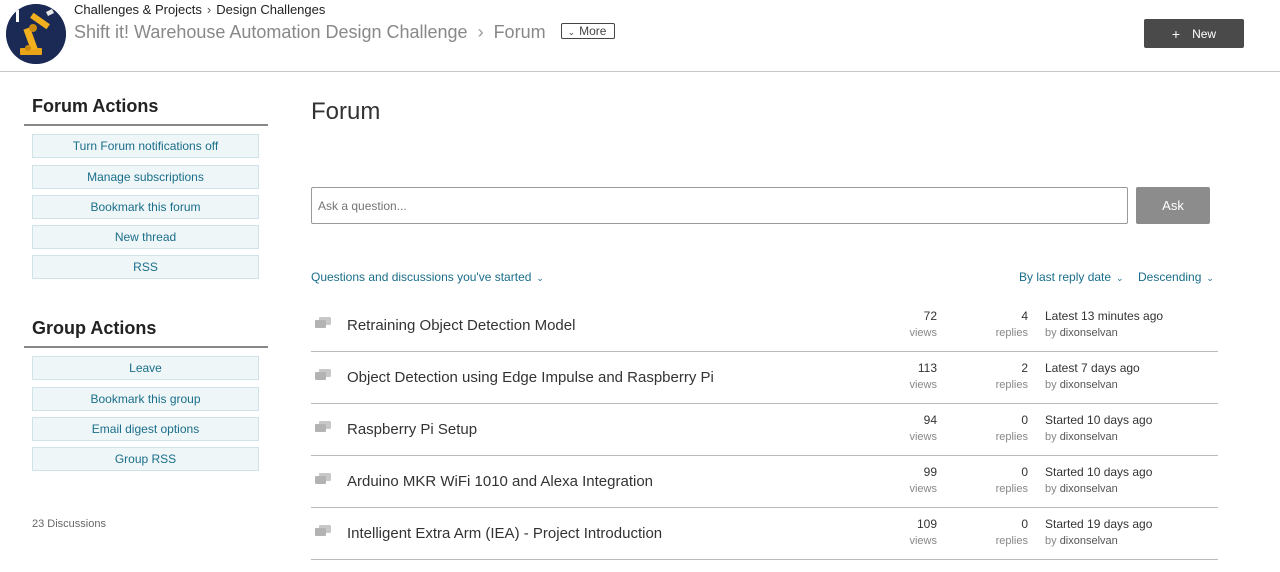  I want to click on new-button: + New, so click(1194, 33).